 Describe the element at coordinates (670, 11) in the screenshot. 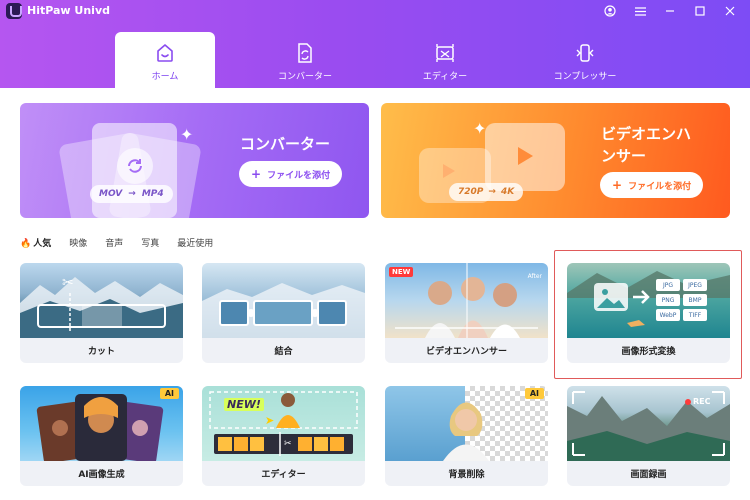

I see `minimize-icon` at that location.